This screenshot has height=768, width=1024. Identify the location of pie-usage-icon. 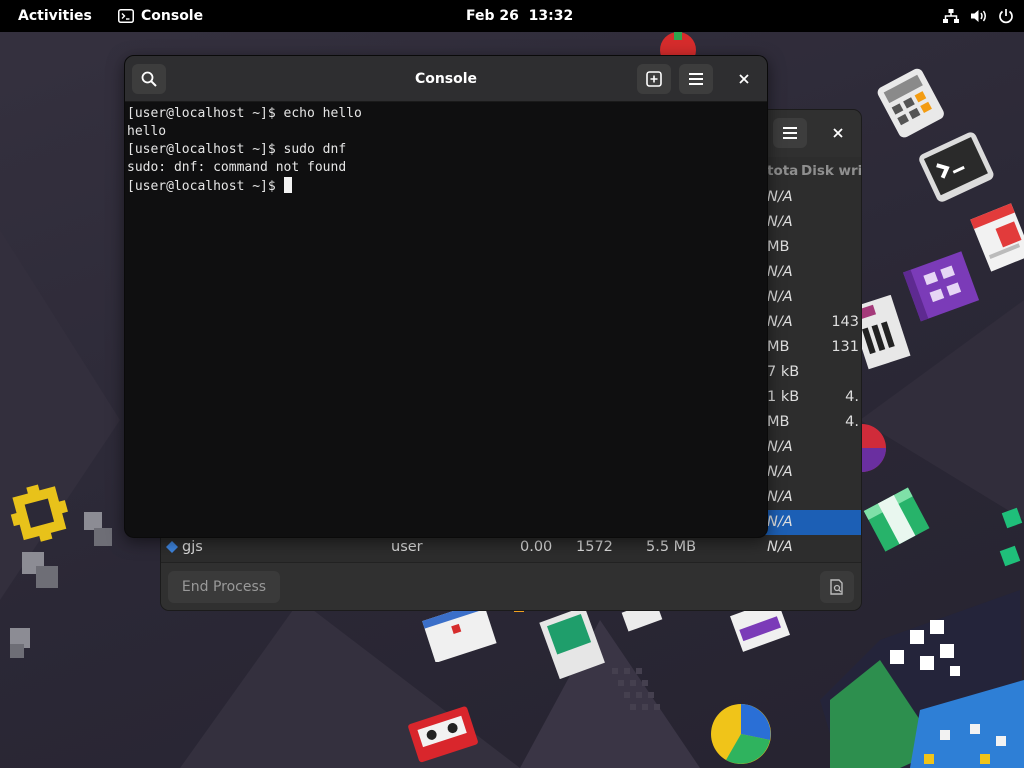
(741, 734).